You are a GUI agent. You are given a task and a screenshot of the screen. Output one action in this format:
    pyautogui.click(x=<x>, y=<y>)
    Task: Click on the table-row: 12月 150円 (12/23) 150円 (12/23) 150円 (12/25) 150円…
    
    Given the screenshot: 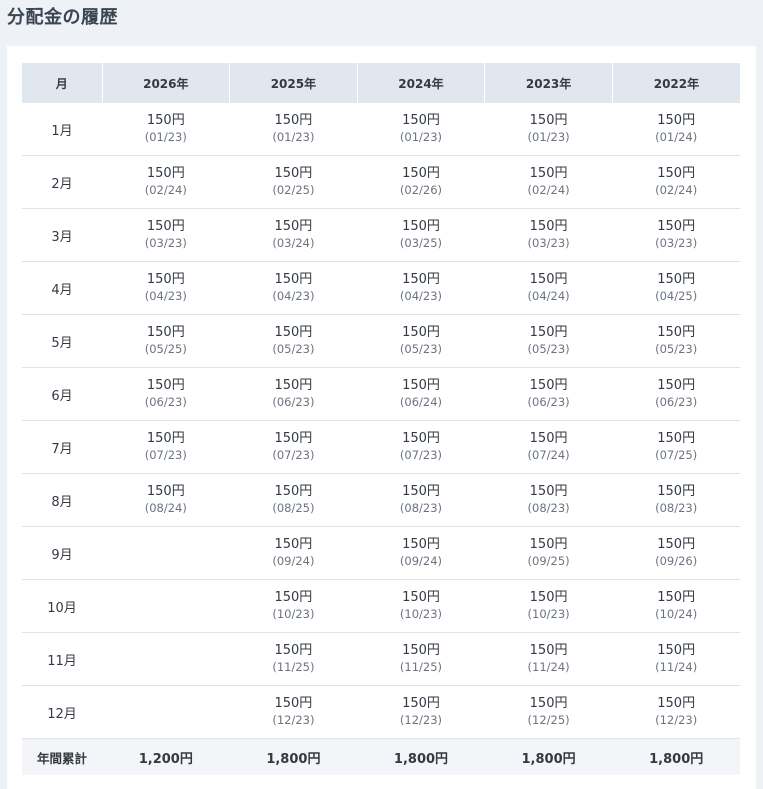 What is the action you would take?
    pyautogui.click(x=381, y=712)
    